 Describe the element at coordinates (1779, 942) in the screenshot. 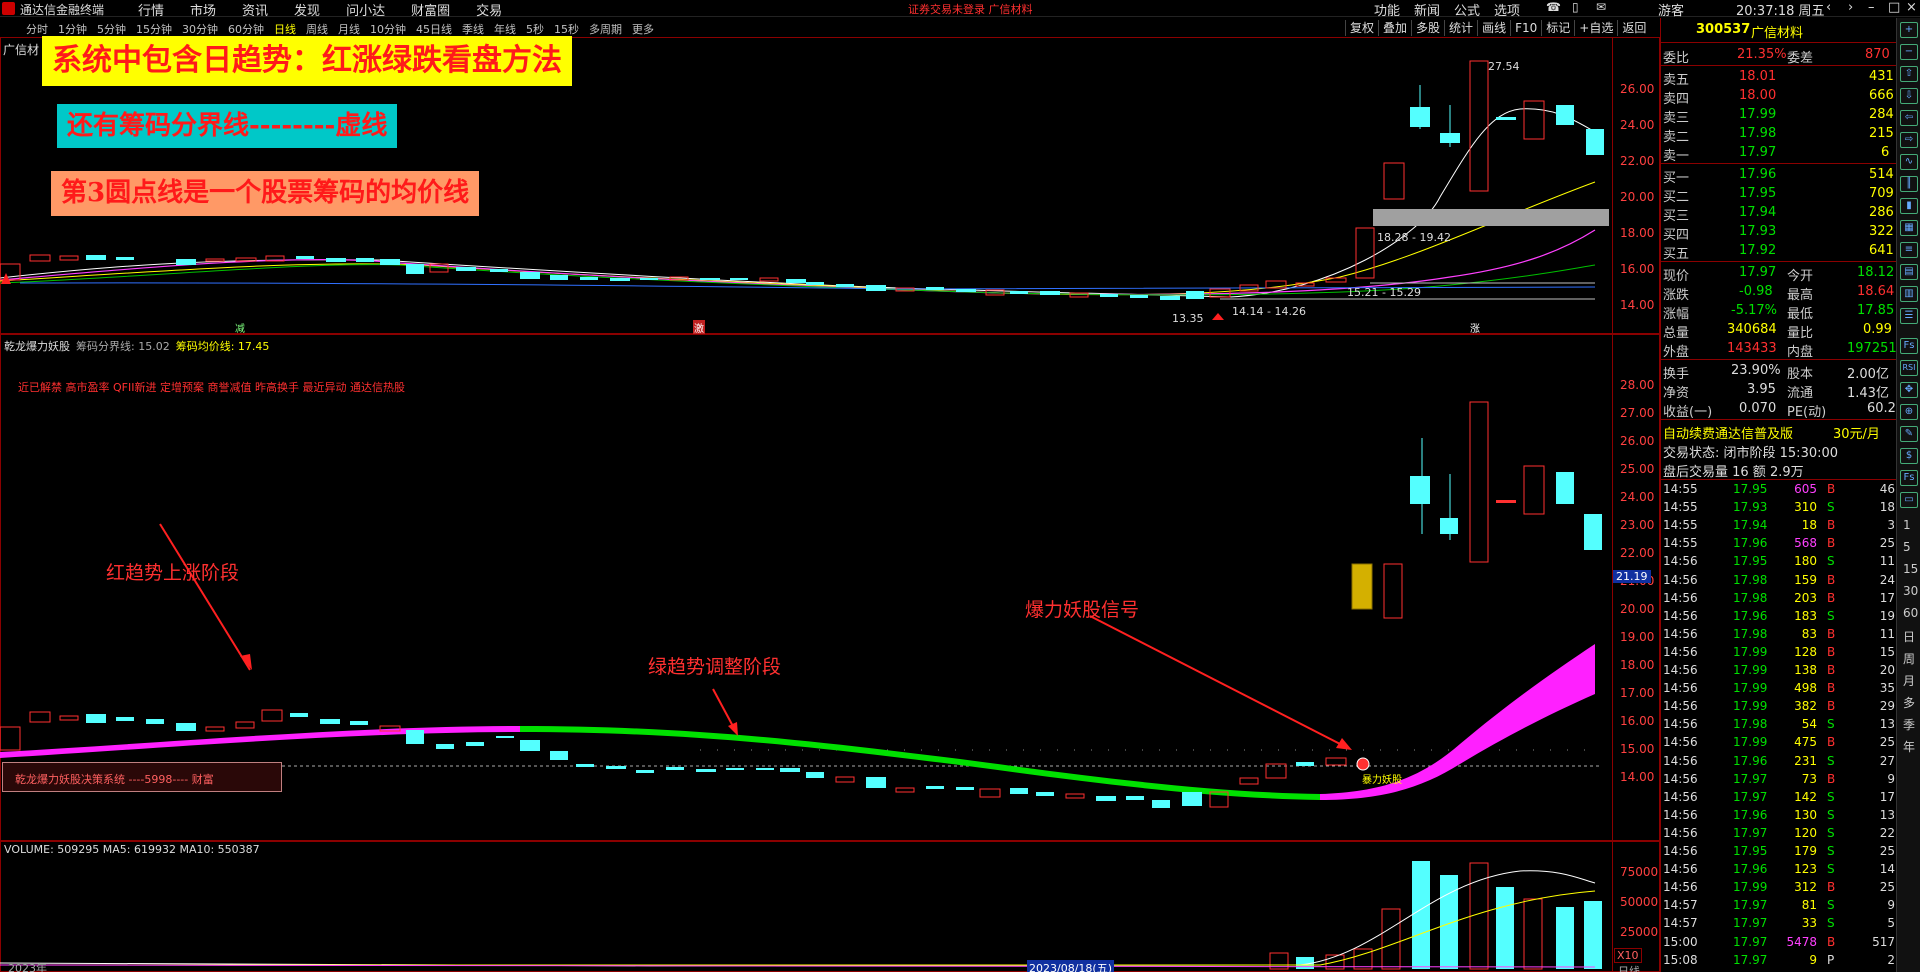

I see `tick-row: 15:00 17.97 5478 B 517` at that location.